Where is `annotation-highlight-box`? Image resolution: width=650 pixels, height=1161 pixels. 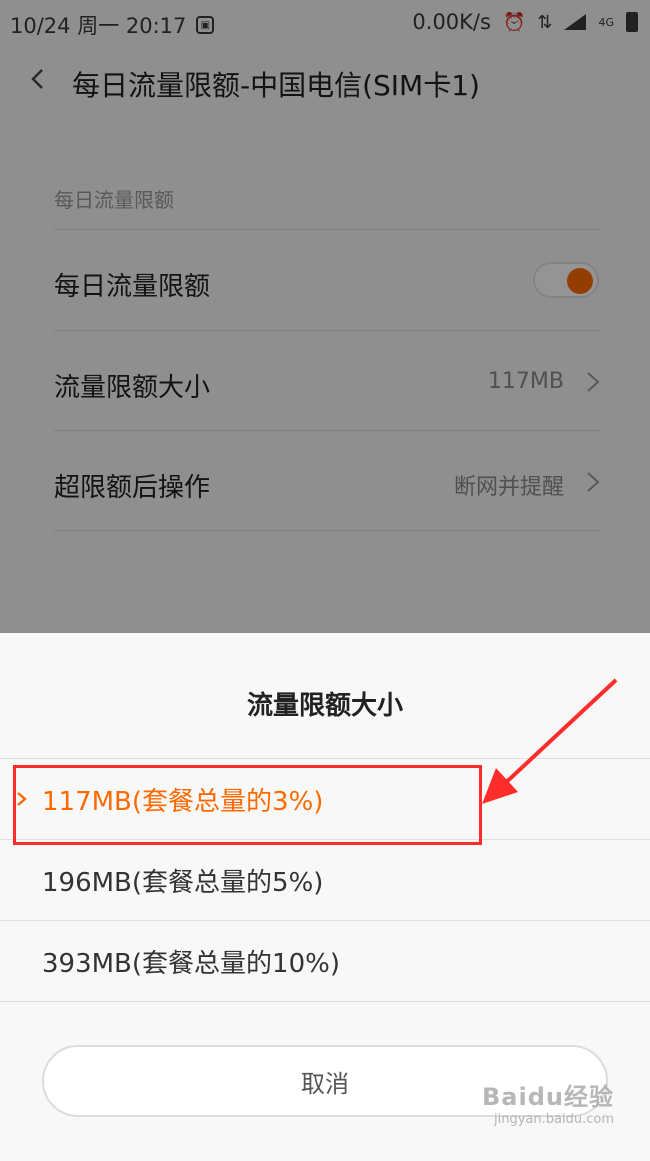 annotation-highlight-box is located at coordinates (247, 805).